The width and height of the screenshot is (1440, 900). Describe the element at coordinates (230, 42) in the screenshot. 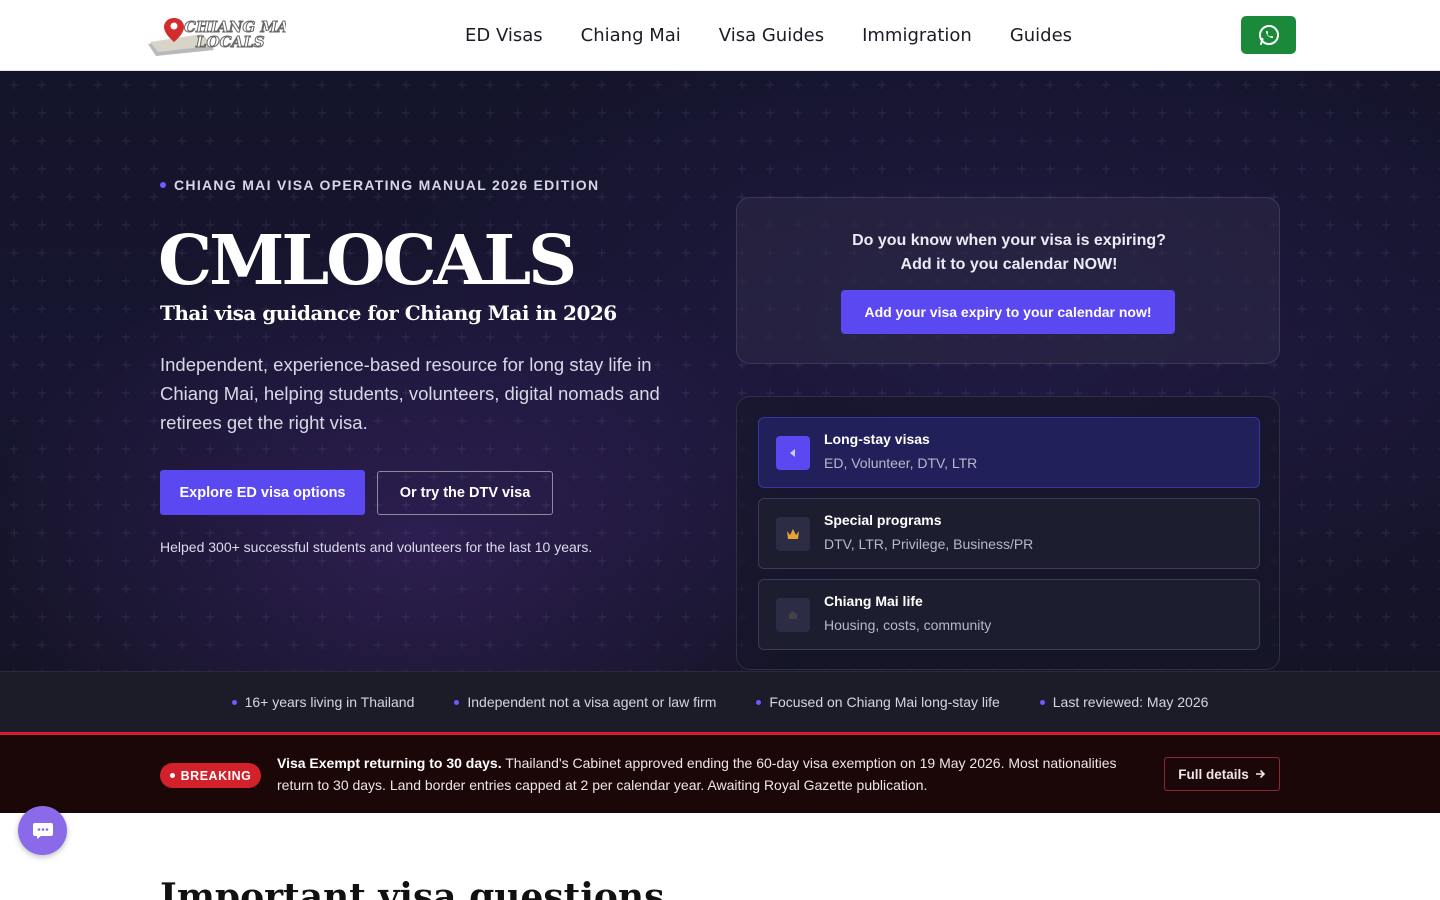

I see `svg-text: LOCALS` at that location.